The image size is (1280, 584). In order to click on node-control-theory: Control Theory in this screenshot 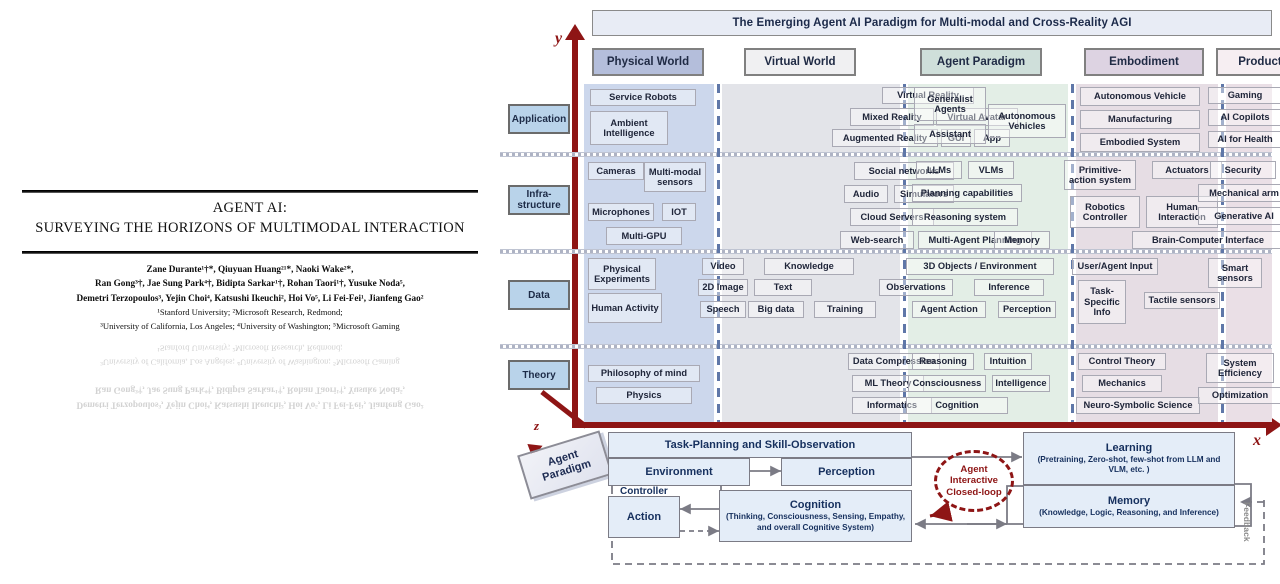, I will do `click(1122, 361)`.